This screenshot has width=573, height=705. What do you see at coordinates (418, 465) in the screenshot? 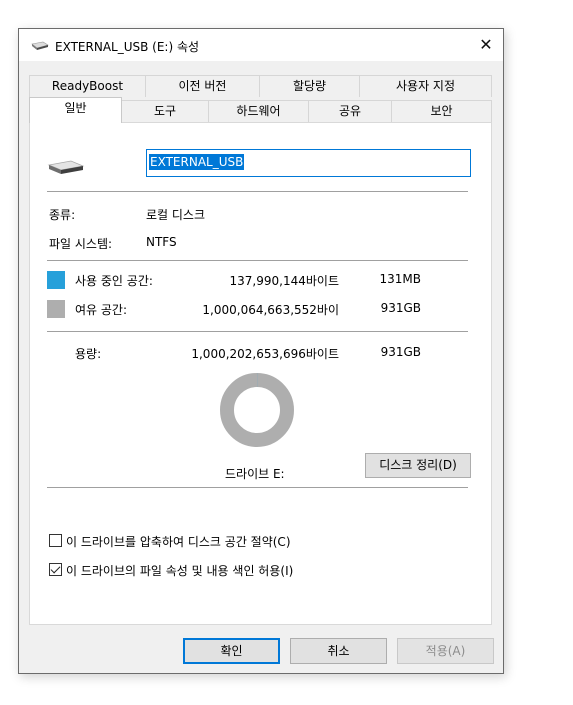
I see `disk-cleanup-button: 디스크 정리(D)` at bounding box center [418, 465].